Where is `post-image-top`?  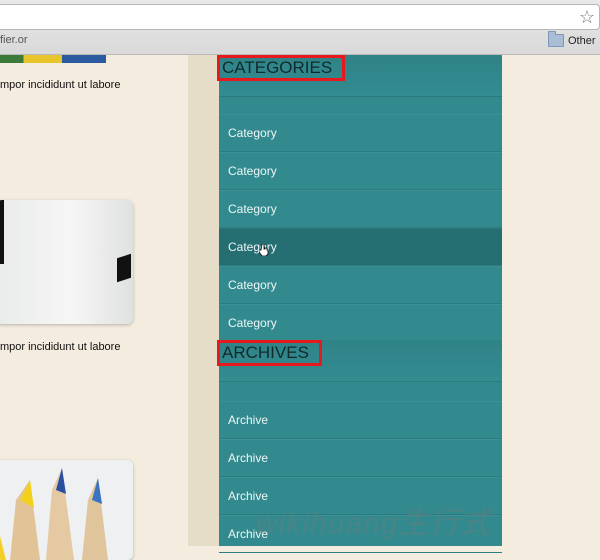 post-image-top is located at coordinates (53, 59).